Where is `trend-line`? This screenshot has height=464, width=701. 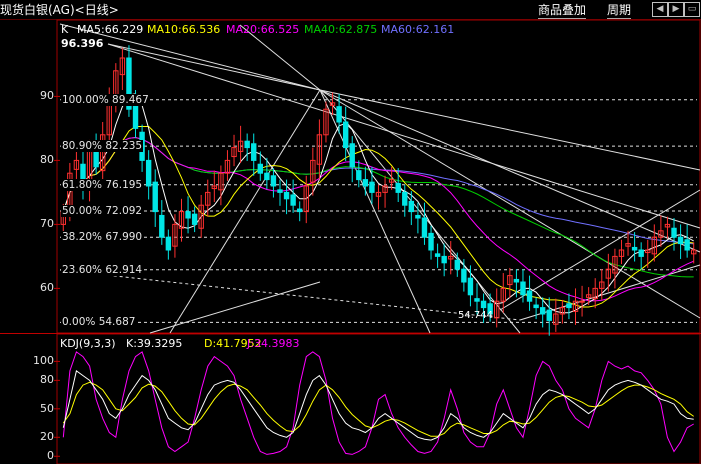 trend-line is located at coordinates (290, 295).